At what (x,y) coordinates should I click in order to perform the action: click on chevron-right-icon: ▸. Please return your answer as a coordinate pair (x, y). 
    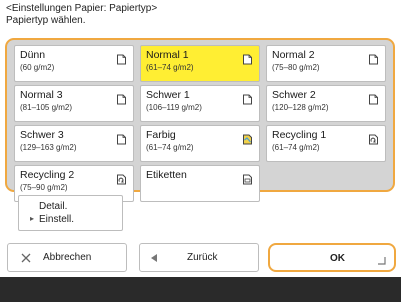
    Looking at the image, I should click on (32, 218).